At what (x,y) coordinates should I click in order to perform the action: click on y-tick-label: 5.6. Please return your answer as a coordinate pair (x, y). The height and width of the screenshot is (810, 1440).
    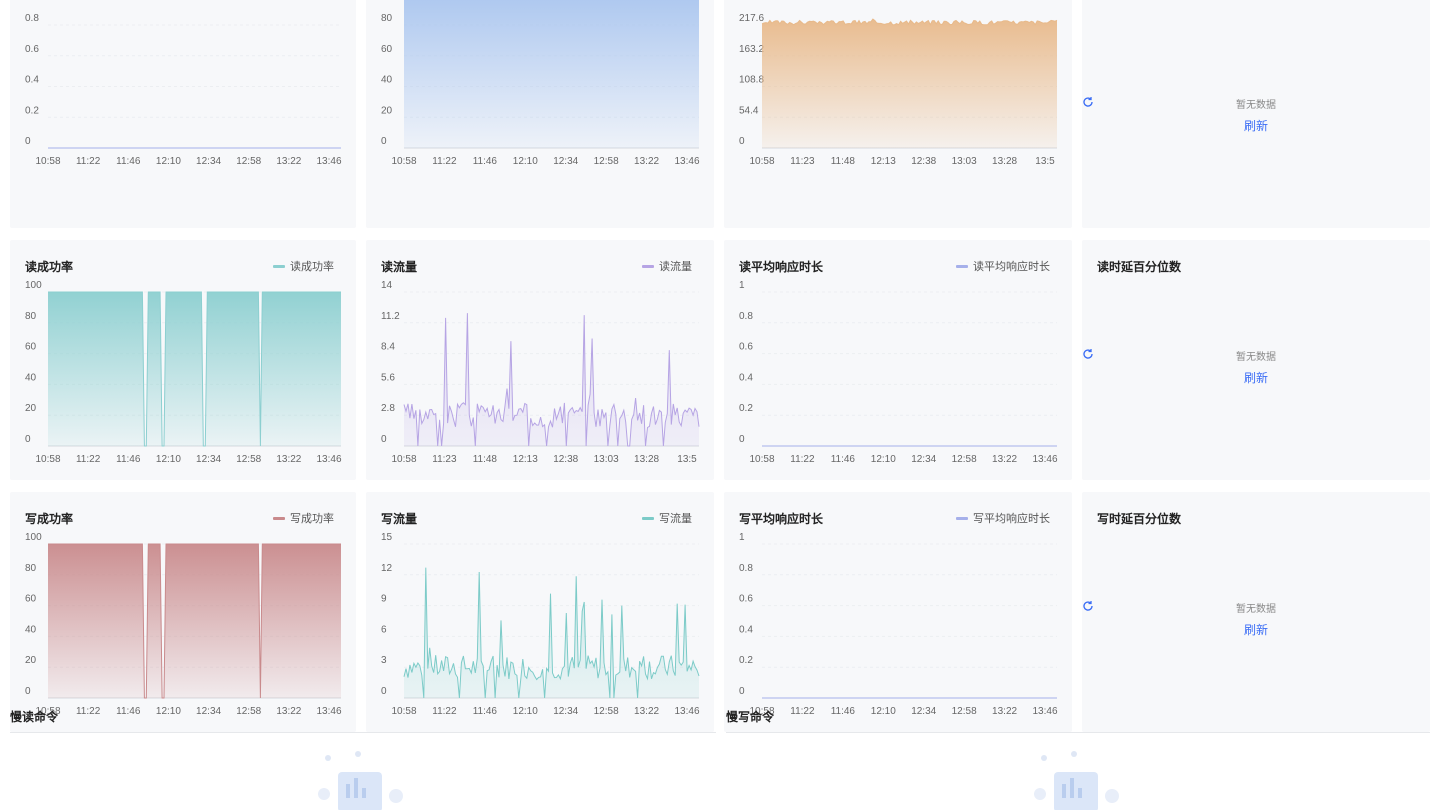
    Looking at the image, I should click on (388, 377).